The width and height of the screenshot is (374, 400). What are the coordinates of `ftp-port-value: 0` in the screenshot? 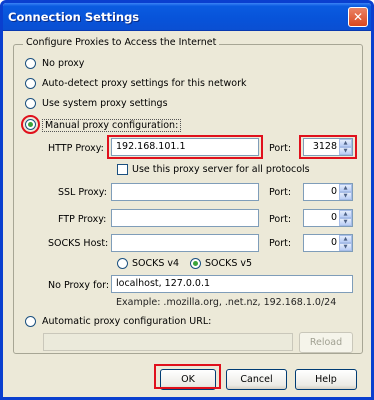 It's located at (333, 217).